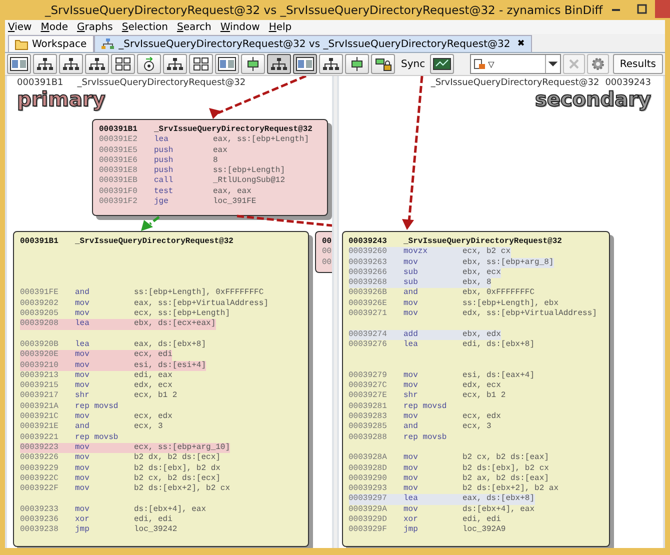 This screenshot has width=670, height=555. What do you see at coordinates (153, 375) in the screenshot?
I see `operands: edi, eax` at bounding box center [153, 375].